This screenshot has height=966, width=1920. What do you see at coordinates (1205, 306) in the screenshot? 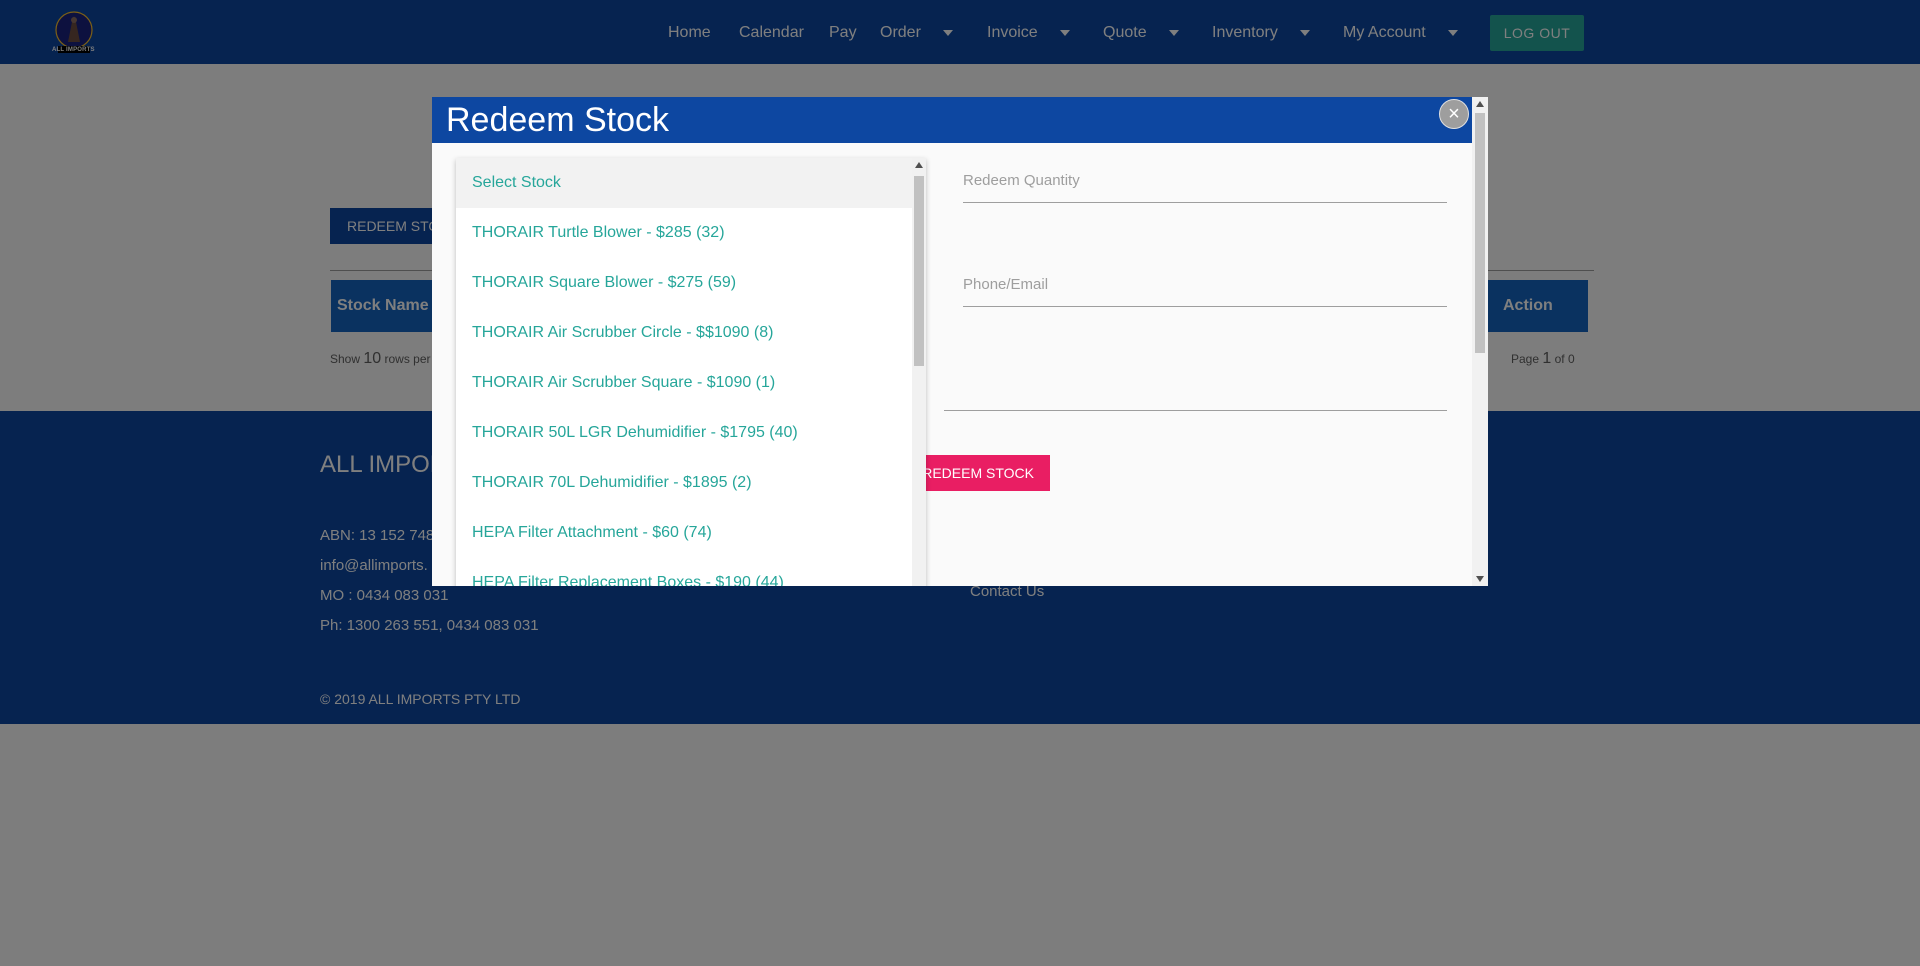
I see `phone-email-underline` at bounding box center [1205, 306].